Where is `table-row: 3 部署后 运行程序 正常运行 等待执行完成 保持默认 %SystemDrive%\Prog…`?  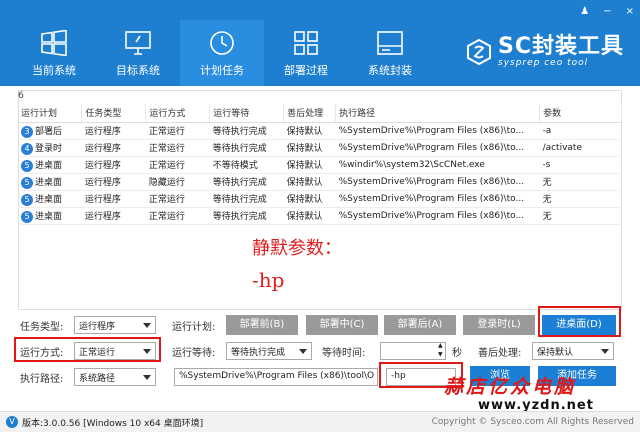
table-row: 3 部署后 运行程序 正常运行 等待执行完成 保持默认 %SystemDrive%\Prog… is located at coordinates (320, 131).